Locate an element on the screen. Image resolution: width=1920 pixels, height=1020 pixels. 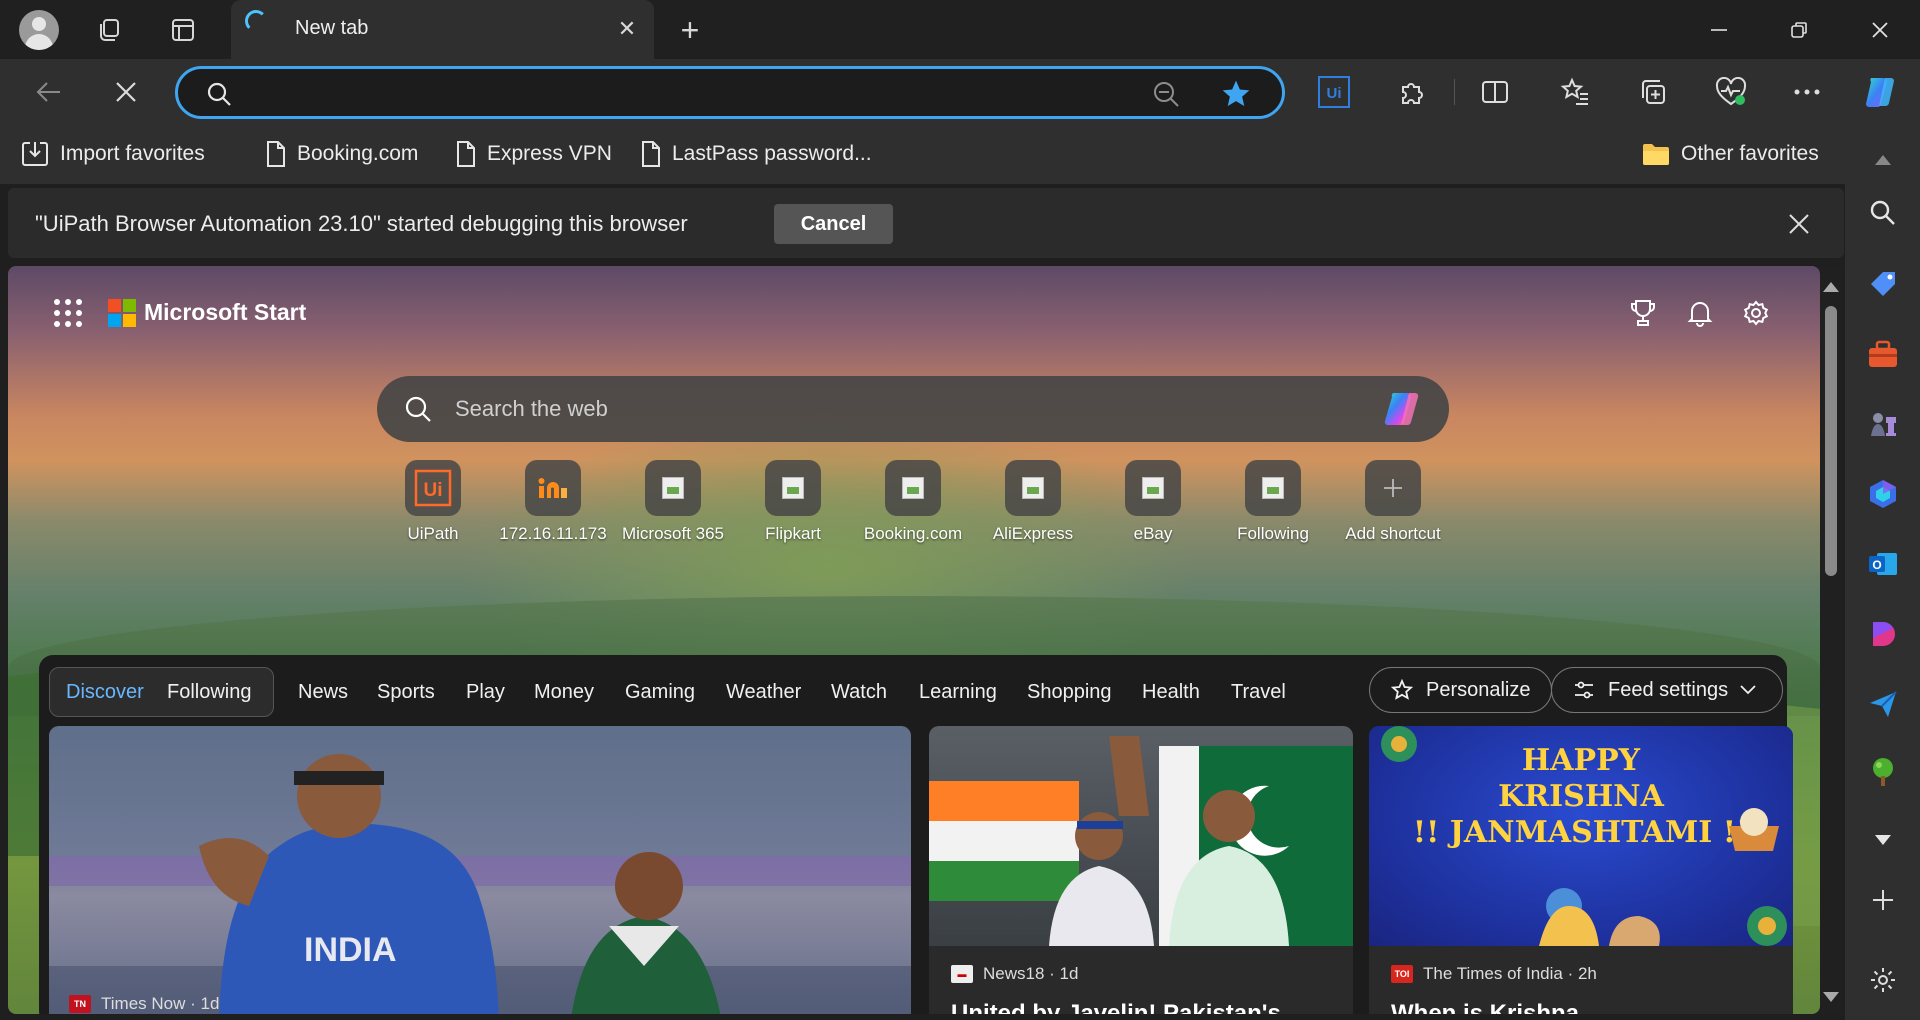
scrollbar-thumb is located at coordinates (1831, 441).